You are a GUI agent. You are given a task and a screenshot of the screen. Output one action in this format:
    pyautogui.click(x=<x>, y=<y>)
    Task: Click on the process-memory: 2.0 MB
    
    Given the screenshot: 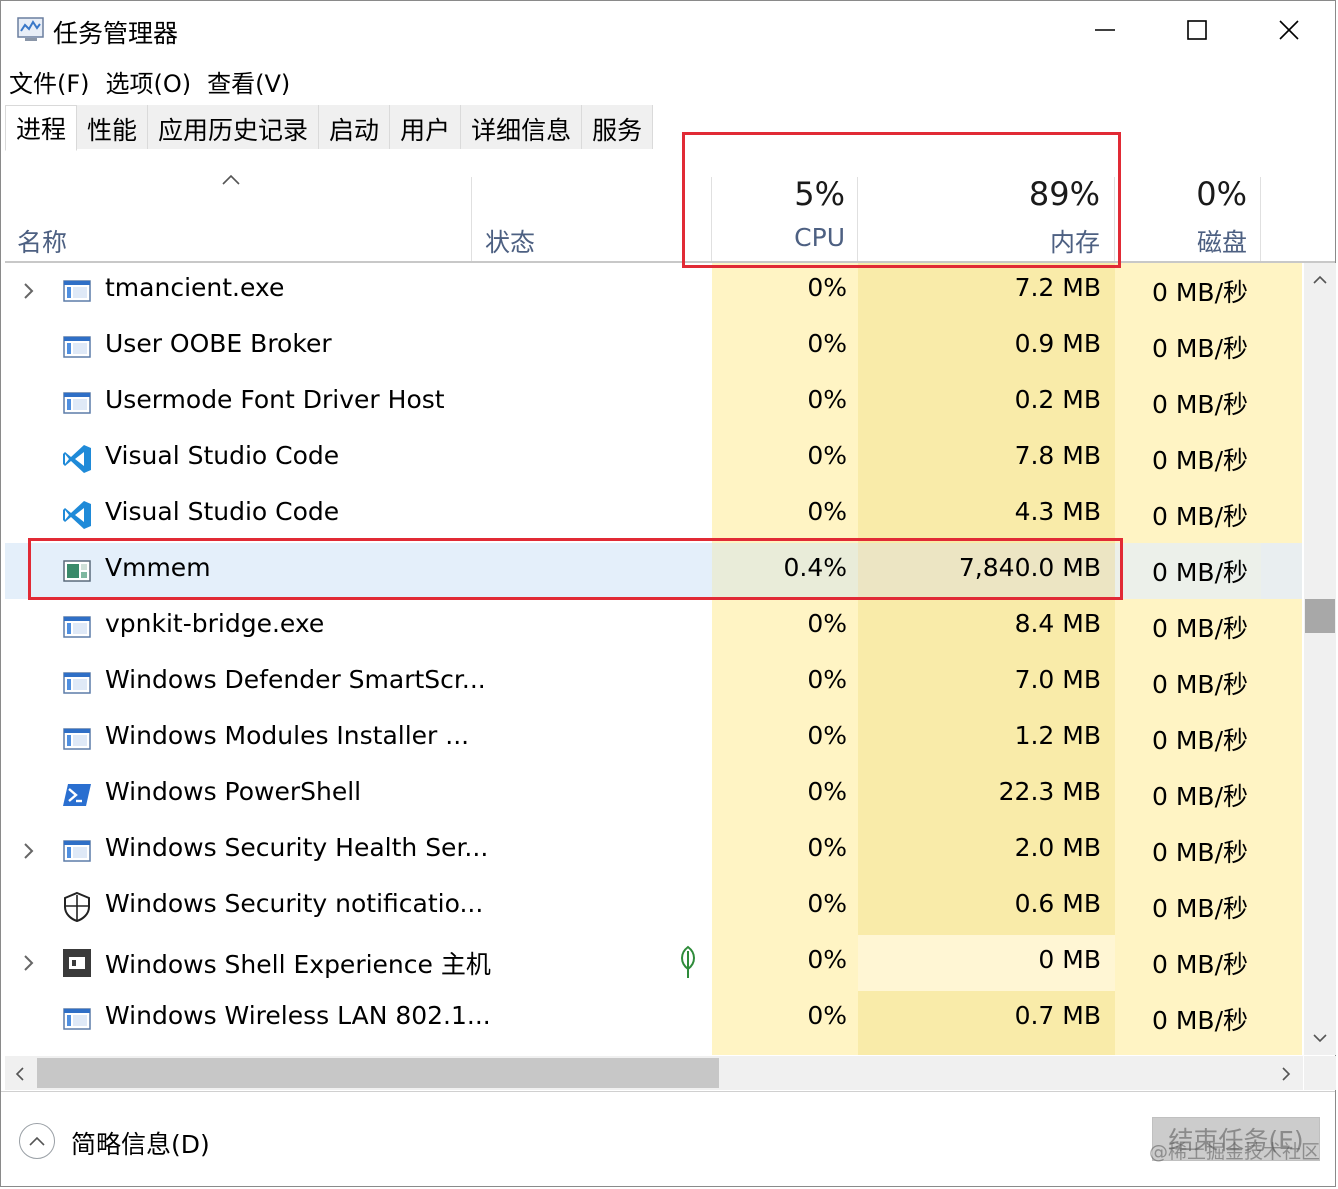 What is the action you would take?
    pyautogui.click(x=1057, y=847)
    